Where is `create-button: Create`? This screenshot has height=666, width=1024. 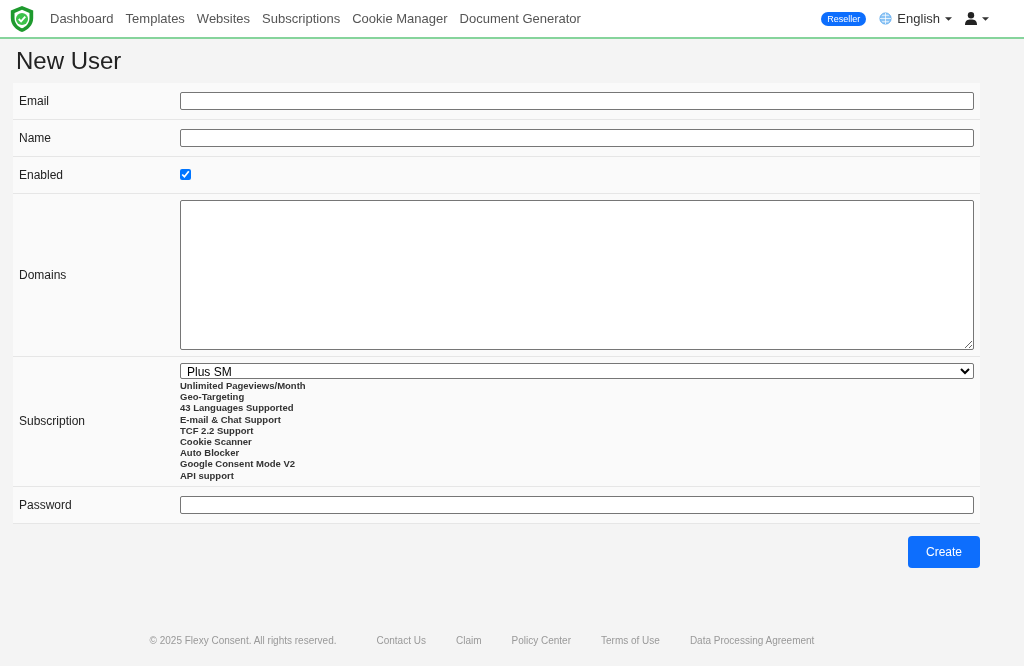 create-button: Create is located at coordinates (943, 551).